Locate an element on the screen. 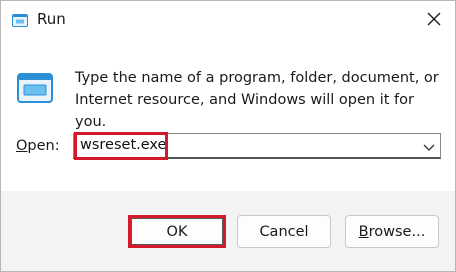 This screenshot has height=272, width=456. cancel-button: Cancel is located at coordinates (284, 231).